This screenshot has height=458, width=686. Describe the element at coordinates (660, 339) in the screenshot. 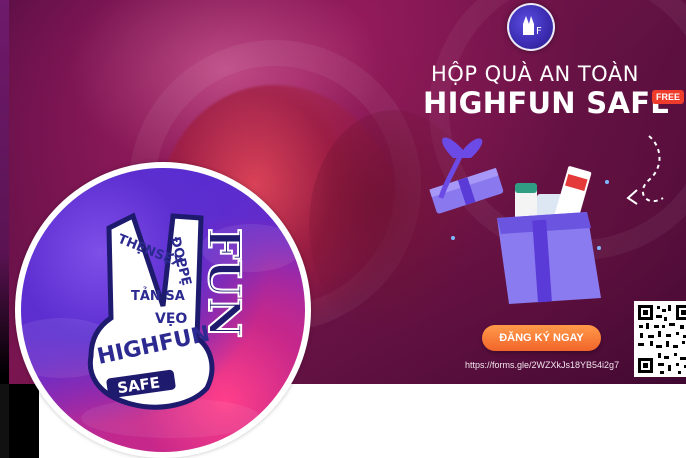

I see `qr-code-icon` at that location.